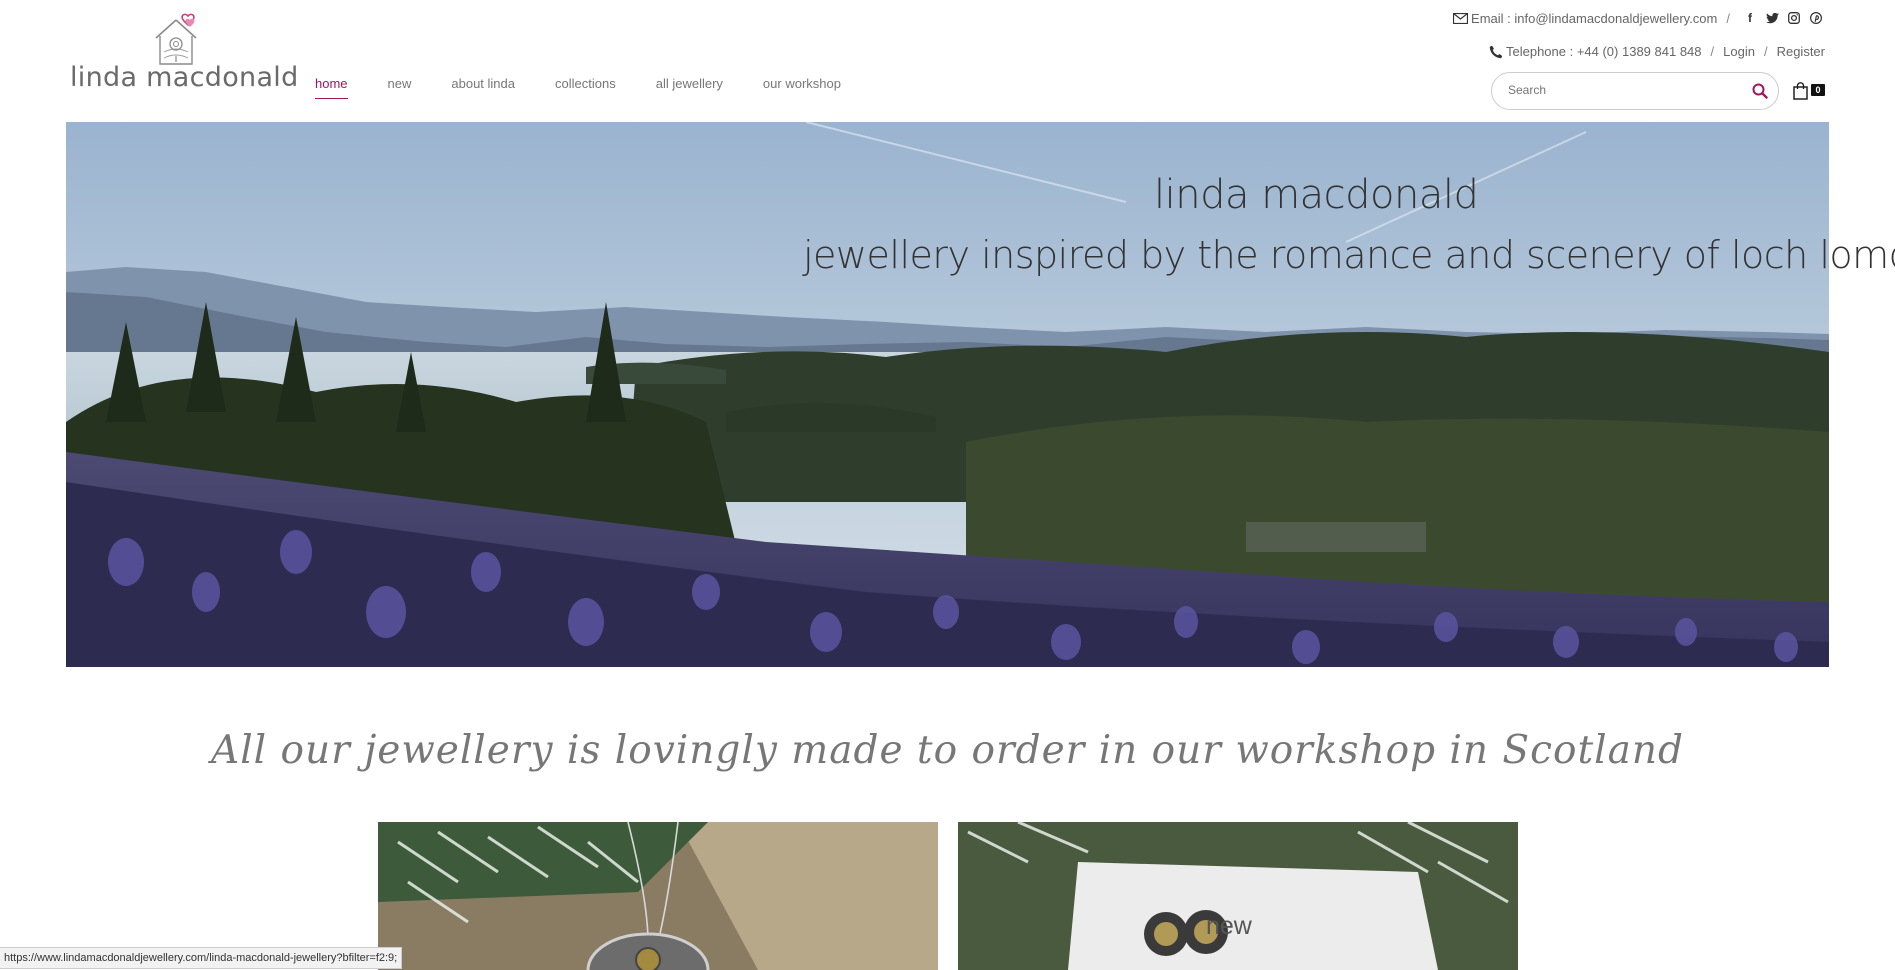 The width and height of the screenshot is (1895, 970). Describe the element at coordinates (585, 87) in the screenshot. I see `nav-item-collections: collections` at that location.